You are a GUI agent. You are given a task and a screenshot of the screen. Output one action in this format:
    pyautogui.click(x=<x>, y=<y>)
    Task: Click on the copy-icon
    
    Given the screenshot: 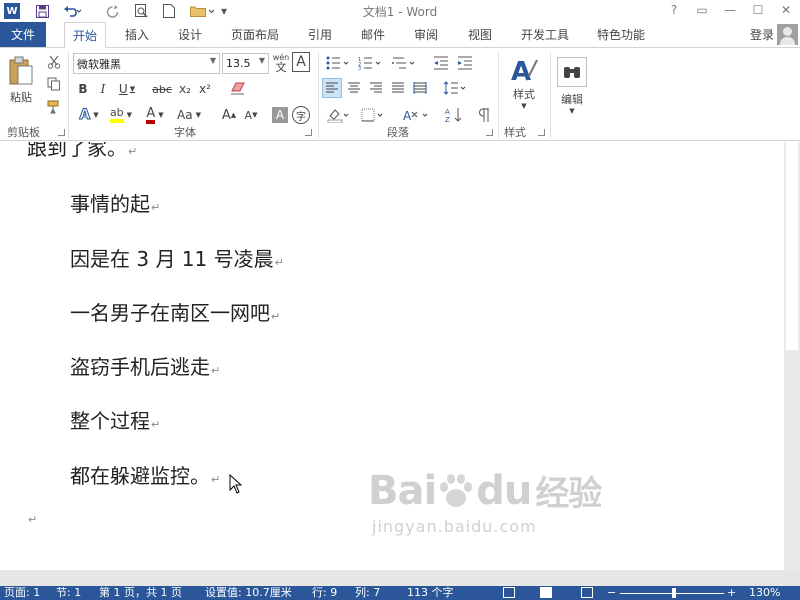 What is the action you would take?
    pyautogui.click(x=54, y=84)
    